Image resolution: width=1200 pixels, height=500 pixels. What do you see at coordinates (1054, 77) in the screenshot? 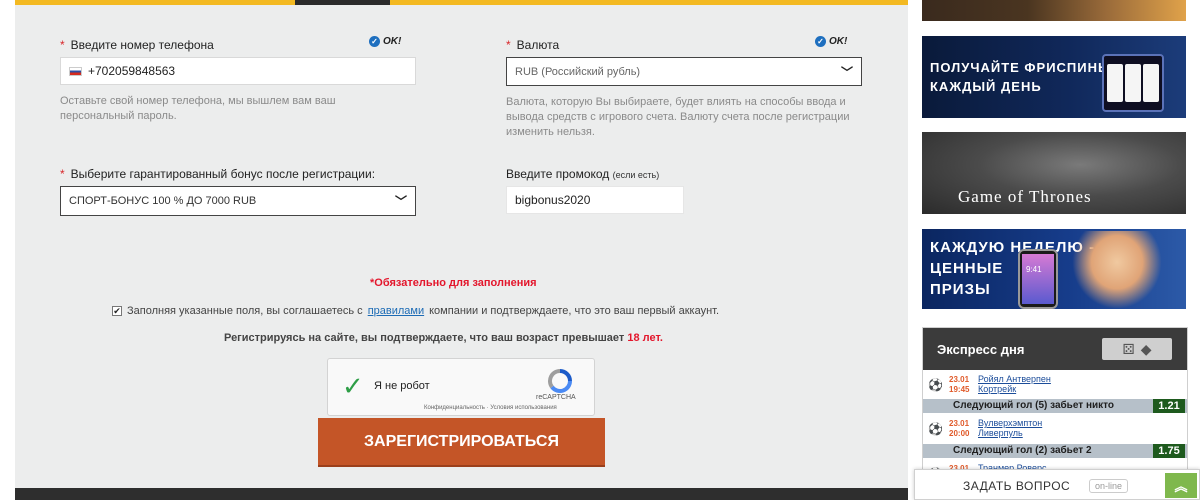
I see `freespins-banner: ПОЛУЧАЙТЕ ФРИСПИНЫ КАЖДЫЙ ДЕНЬ` at bounding box center [1054, 77].